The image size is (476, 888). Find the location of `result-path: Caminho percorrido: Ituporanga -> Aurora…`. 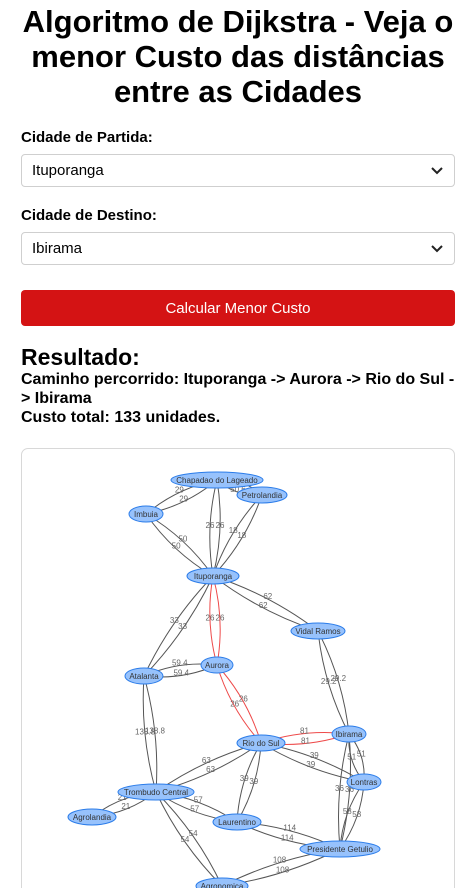

result-path: Caminho percorrido: Ituporanga -> Aurora… is located at coordinates (238, 389).